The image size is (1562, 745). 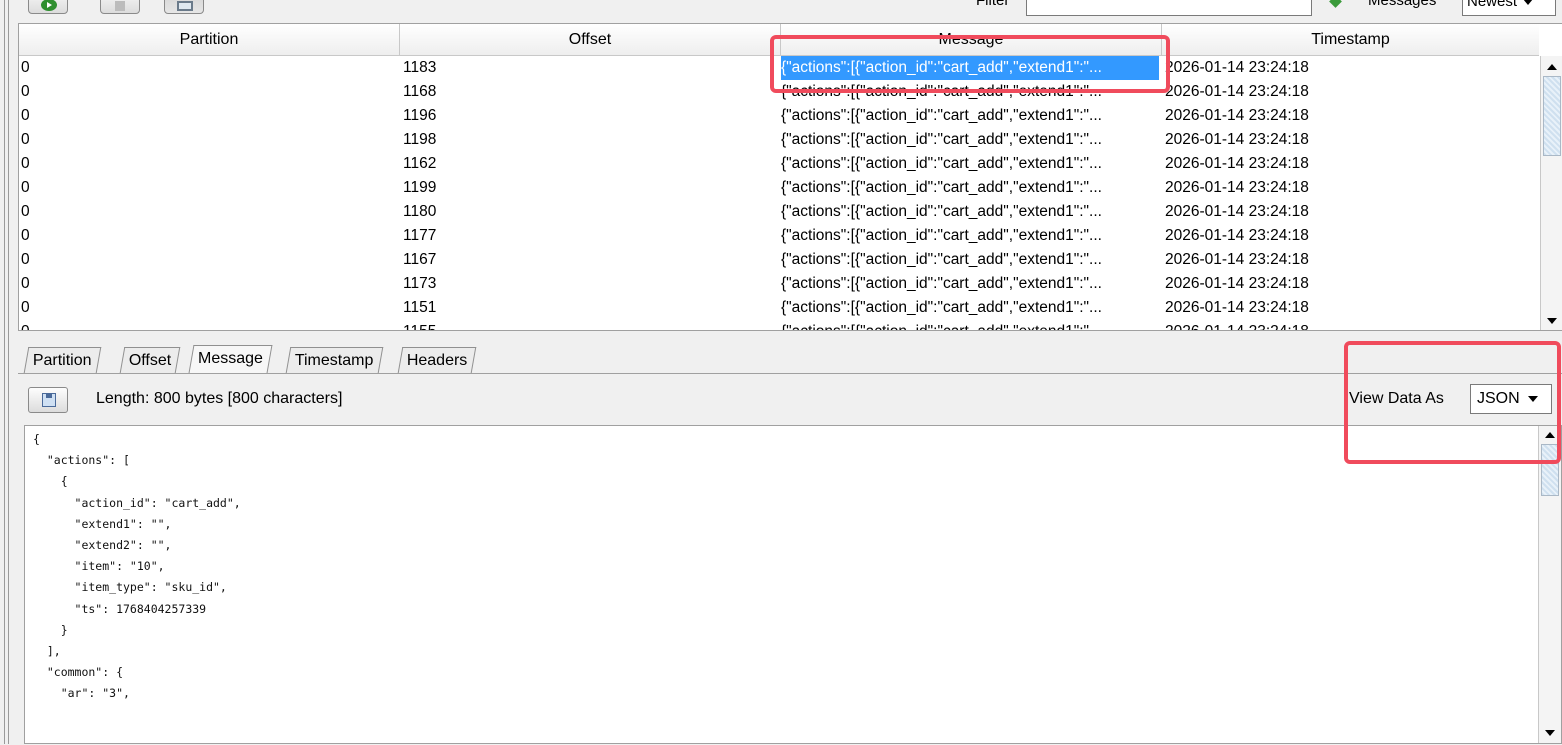 I want to click on filter-status-icon, so click(x=1335, y=4).